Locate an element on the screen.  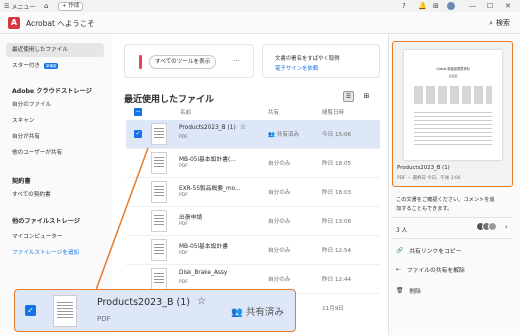
callout-share-status: 👥 共有済み is located at coordinates (257, 312).